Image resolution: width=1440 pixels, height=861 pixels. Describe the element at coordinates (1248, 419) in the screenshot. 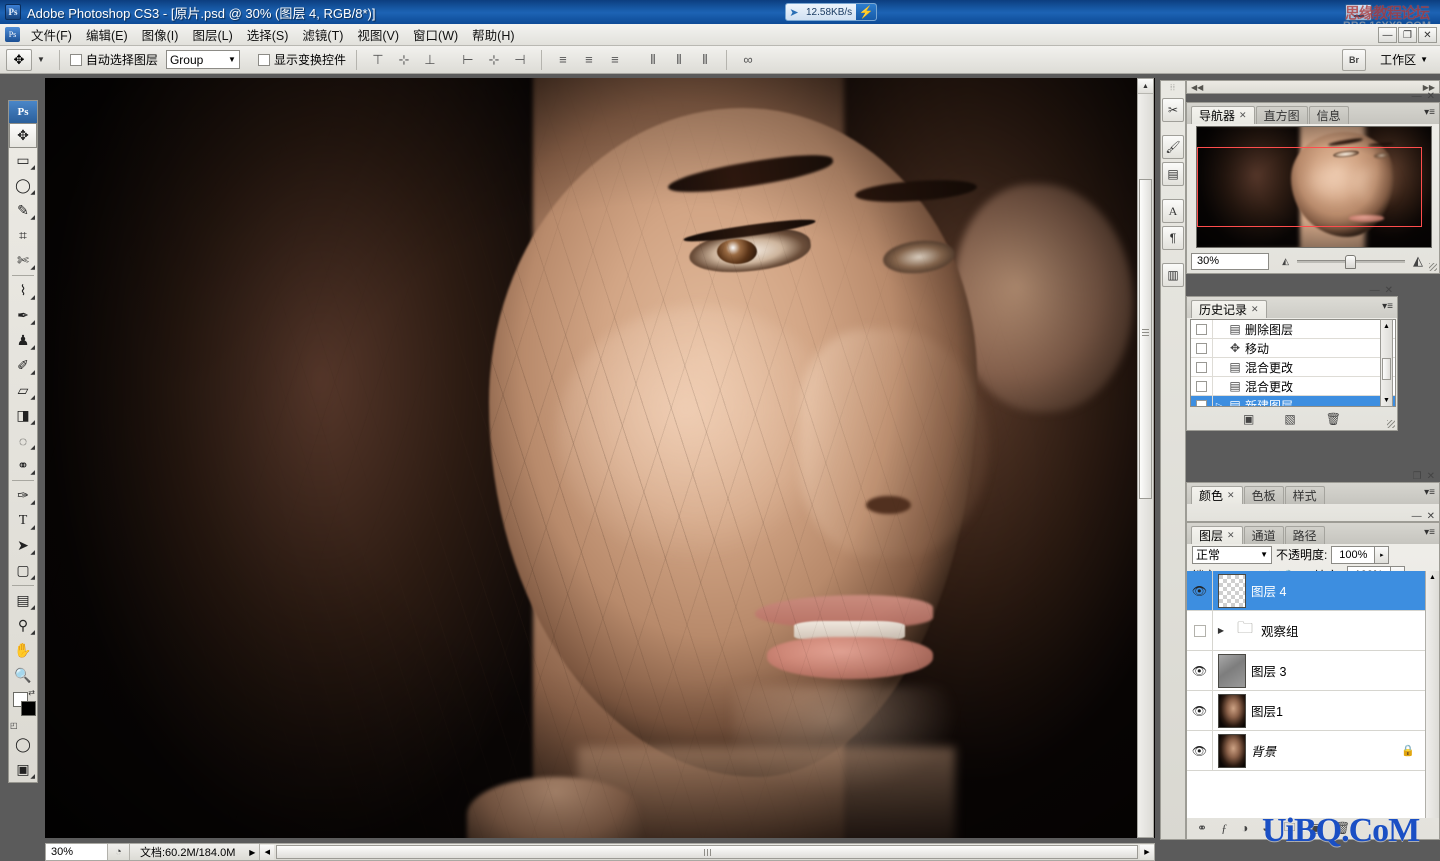

I see `new-document-from-state-button: ▣` at that location.